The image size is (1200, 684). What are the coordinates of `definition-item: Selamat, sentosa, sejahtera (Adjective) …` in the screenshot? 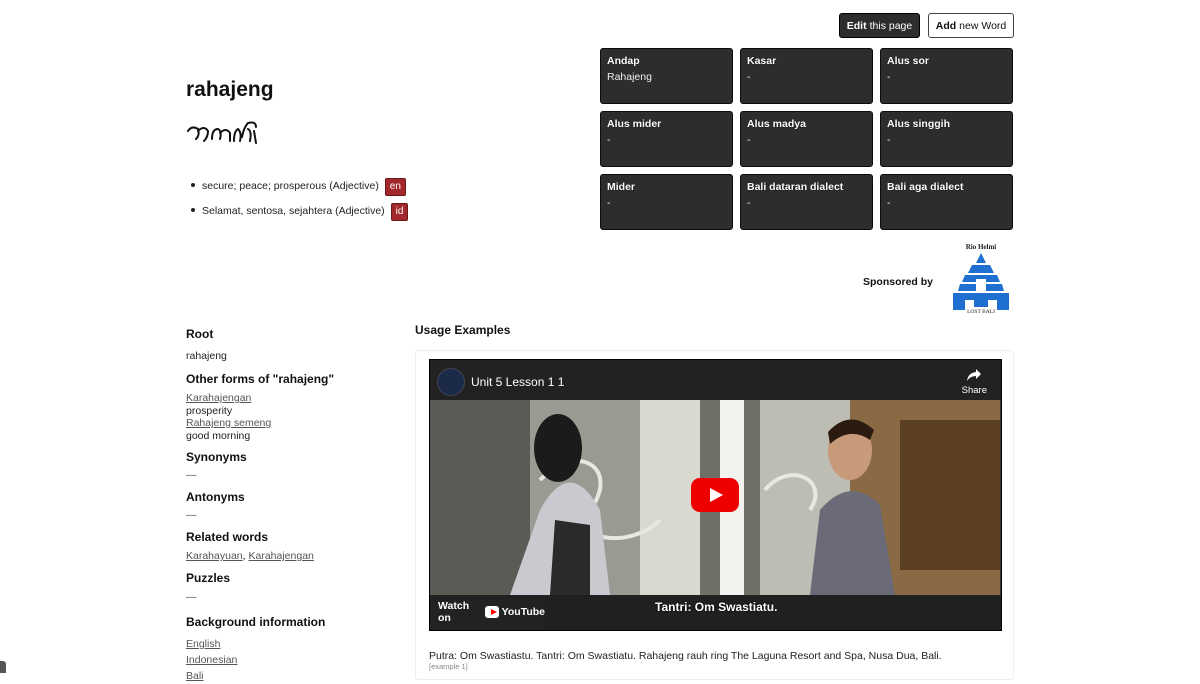 It's located at (299, 212).